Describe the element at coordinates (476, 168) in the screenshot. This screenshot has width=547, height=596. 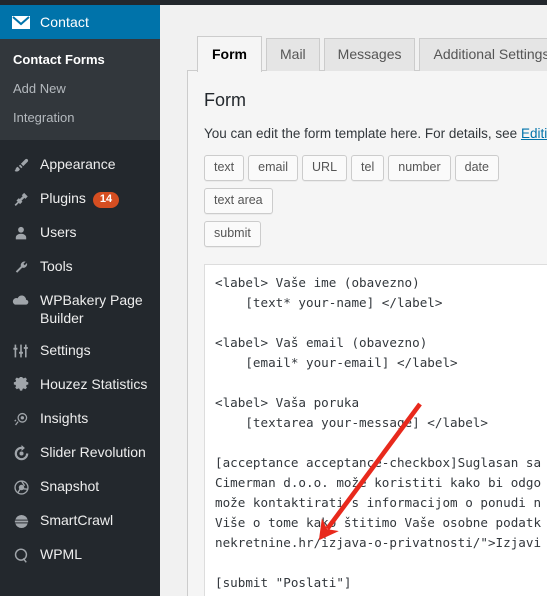
I see `tag-button-date: date` at that location.